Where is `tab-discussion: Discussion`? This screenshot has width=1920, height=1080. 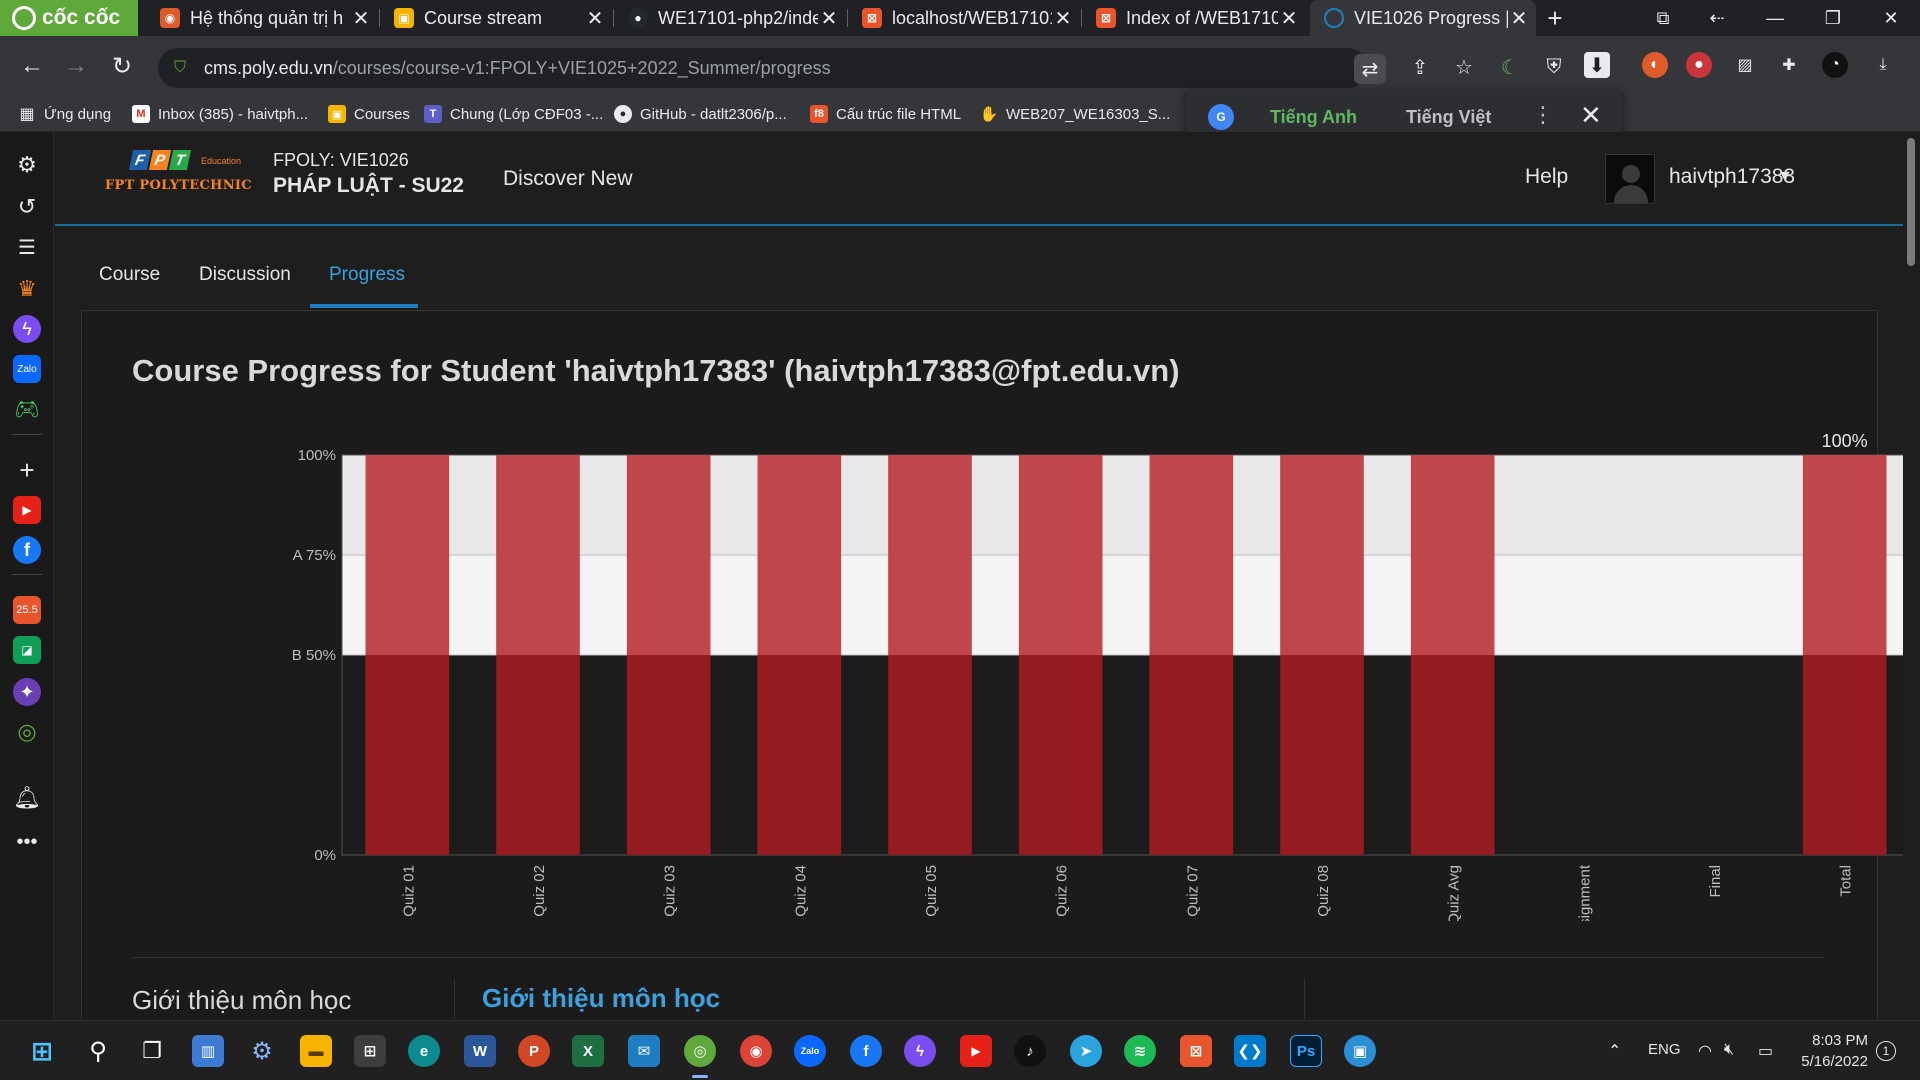
tab-discussion: Discussion is located at coordinates (245, 275).